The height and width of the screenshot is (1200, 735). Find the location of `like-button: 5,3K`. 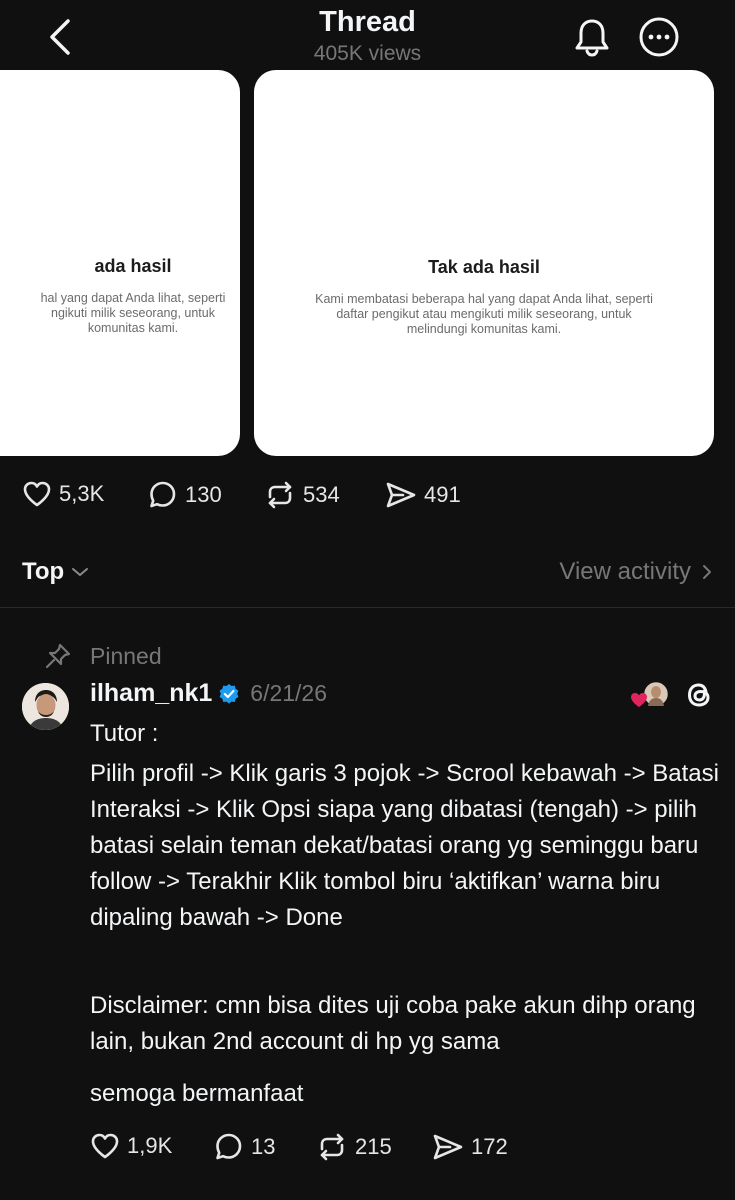

like-button: 5,3K is located at coordinates (63, 494).